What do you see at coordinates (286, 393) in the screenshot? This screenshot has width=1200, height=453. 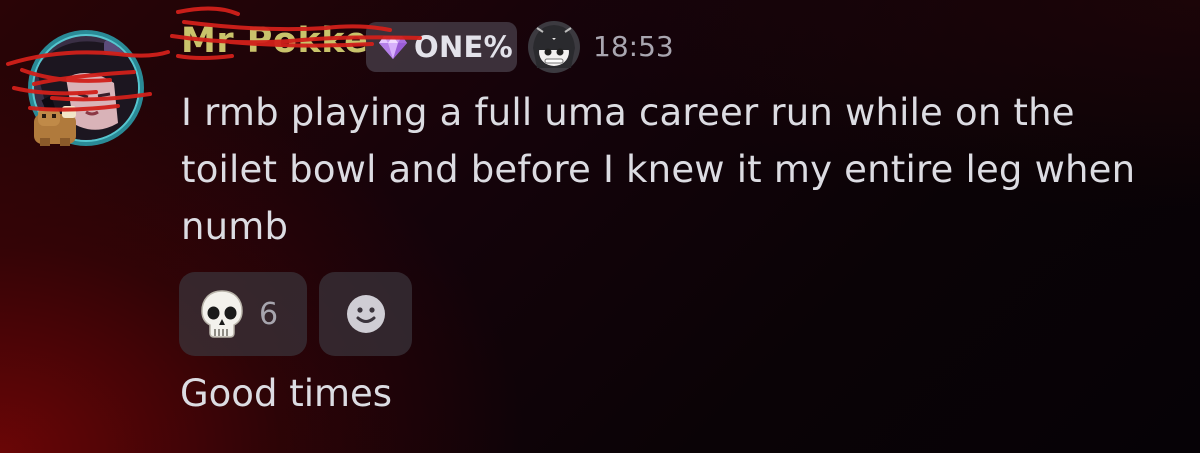 I see `followup-message-content: Good times` at bounding box center [286, 393].